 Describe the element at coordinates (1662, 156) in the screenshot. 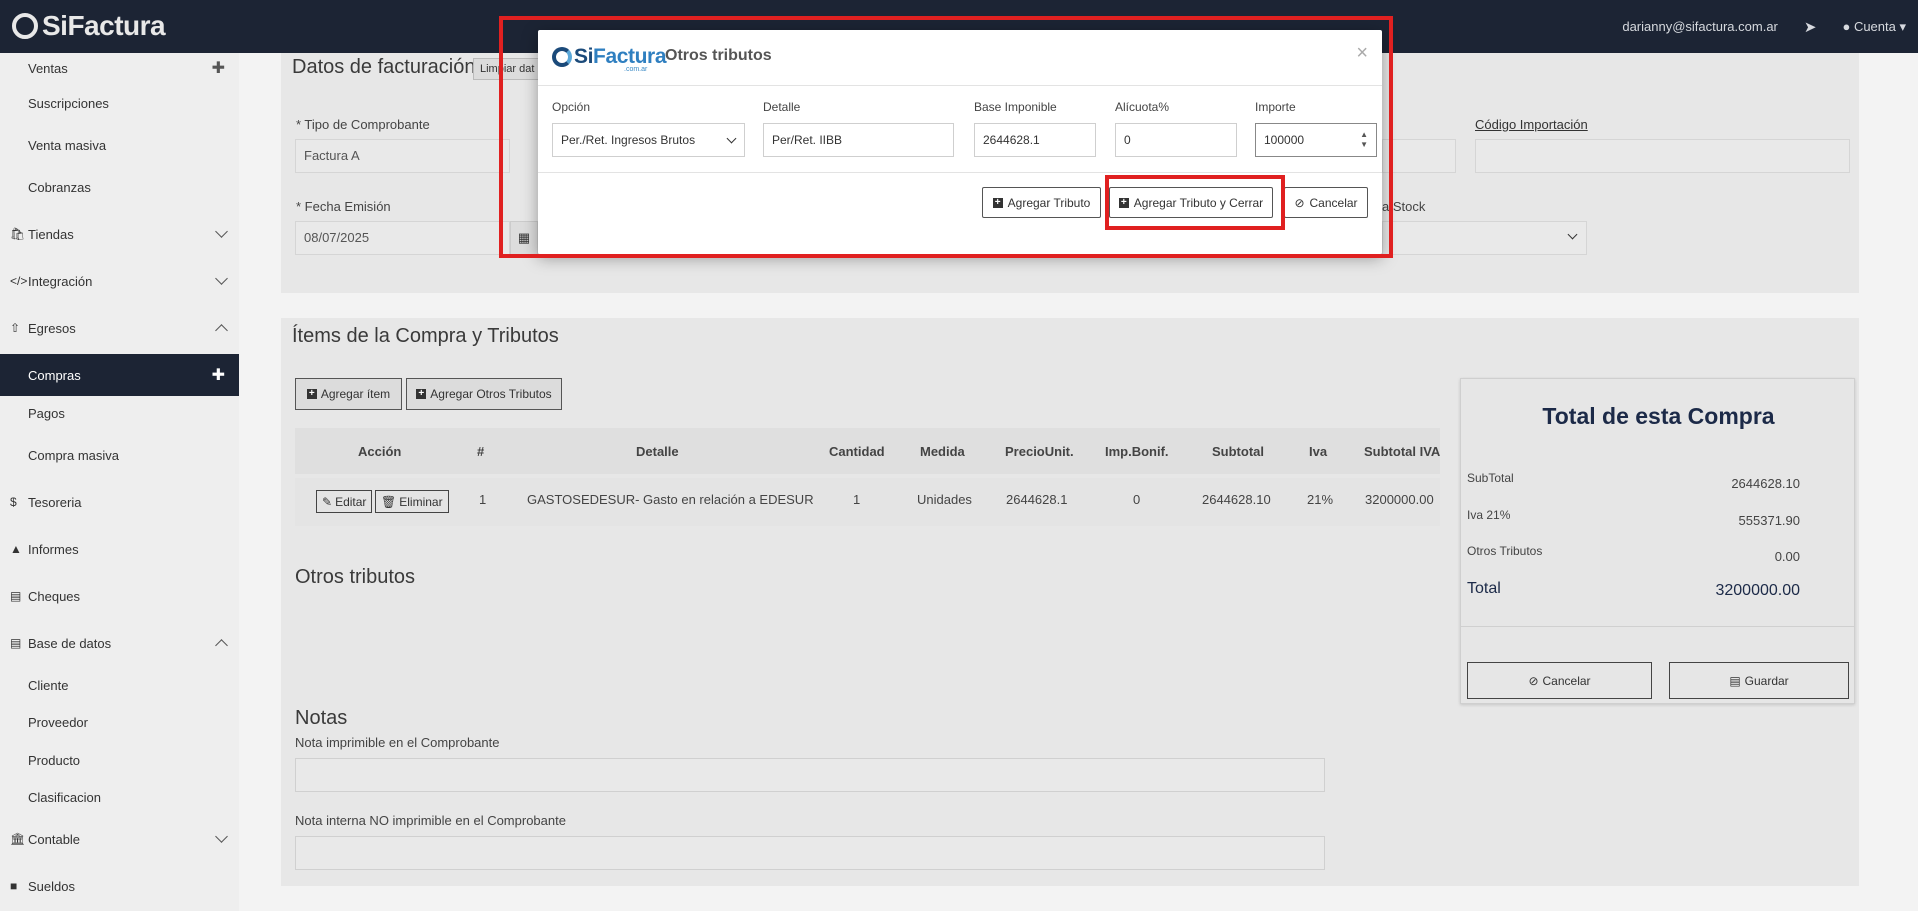

I see `codigo-importacion-field` at that location.